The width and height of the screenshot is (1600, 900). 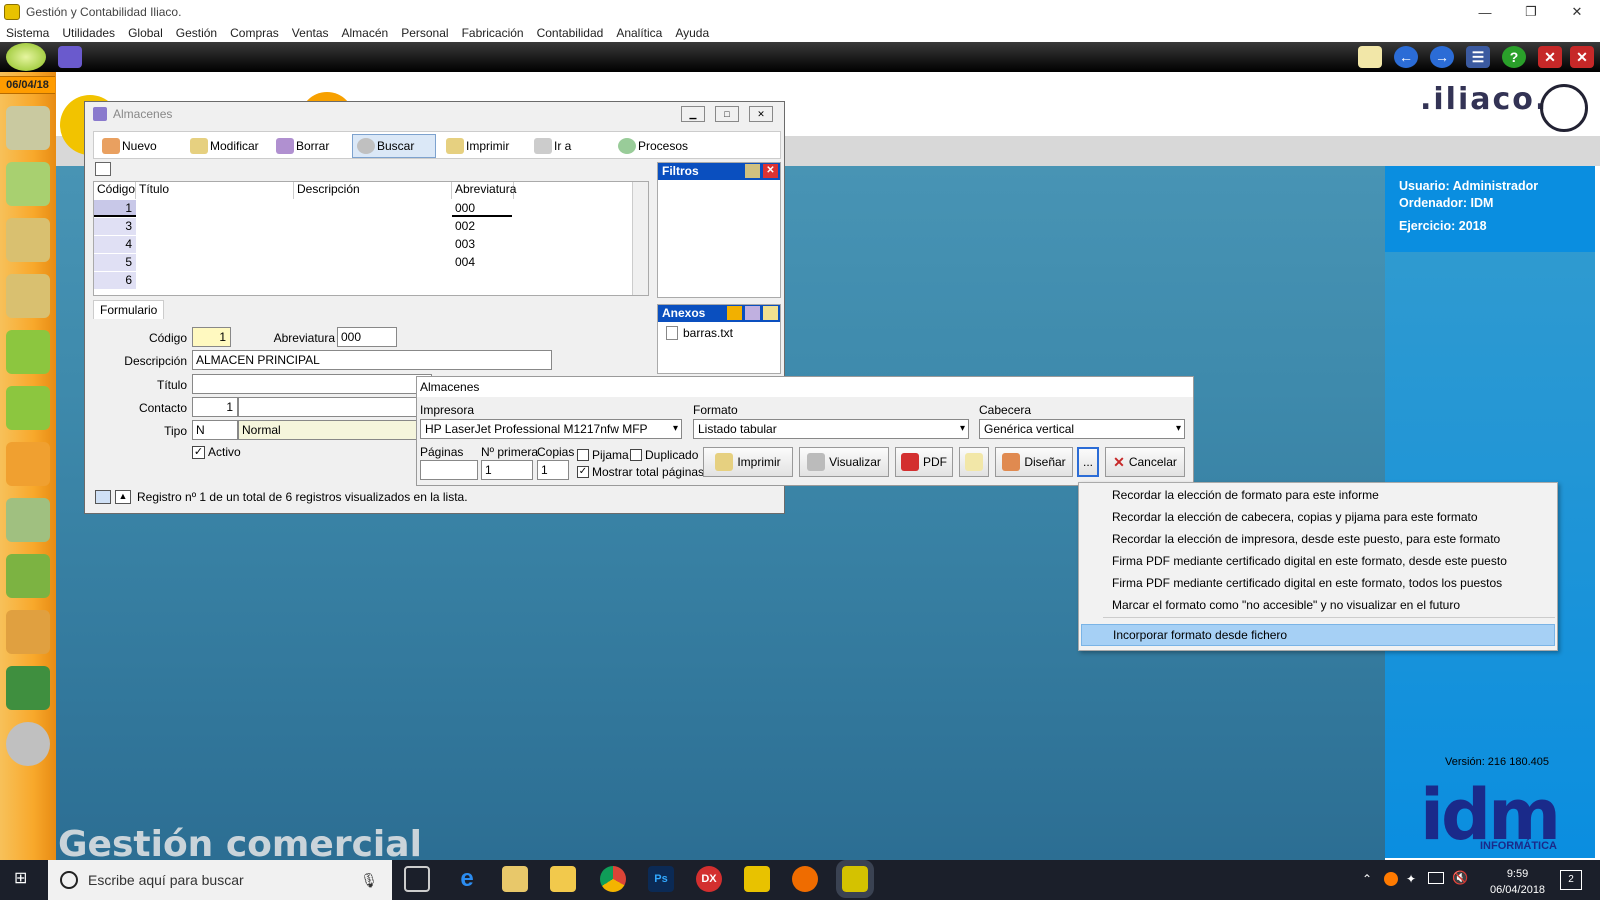 What do you see at coordinates (333, 407) in the screenshot?
I see `contacto-name` at bounding box center [333, 407].